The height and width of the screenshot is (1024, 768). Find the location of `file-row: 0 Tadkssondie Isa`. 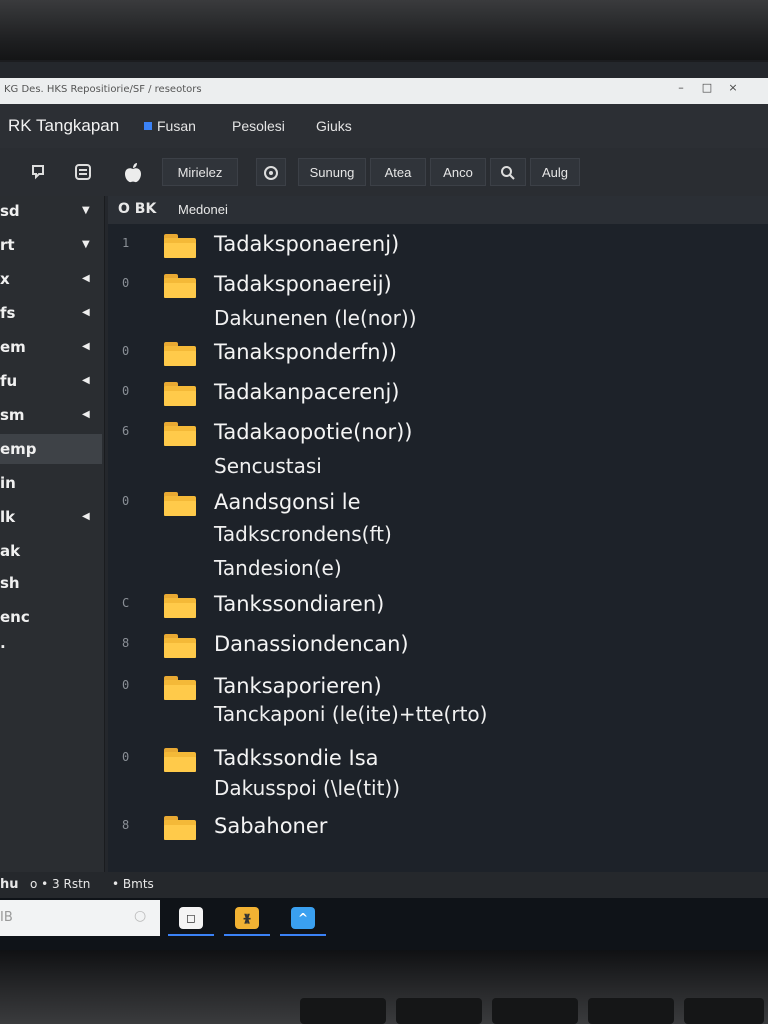

file-row: 0 Tadkssondie Isa is located at coordinates (438, 759).